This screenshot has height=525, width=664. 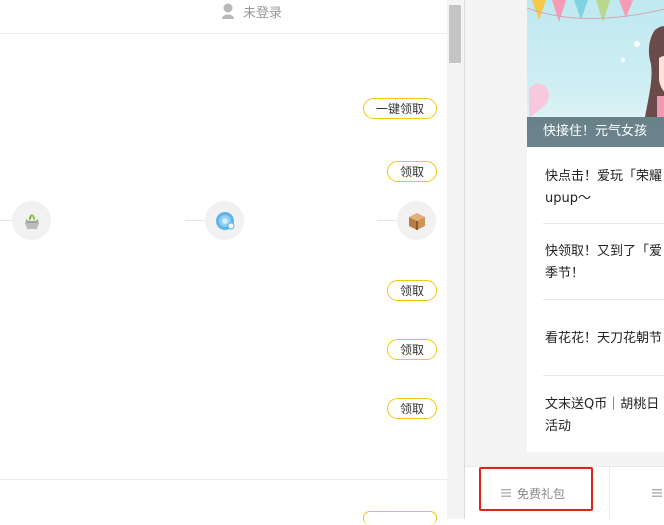 I want to click on login-status: 未登录, so click(x=251, y=11).